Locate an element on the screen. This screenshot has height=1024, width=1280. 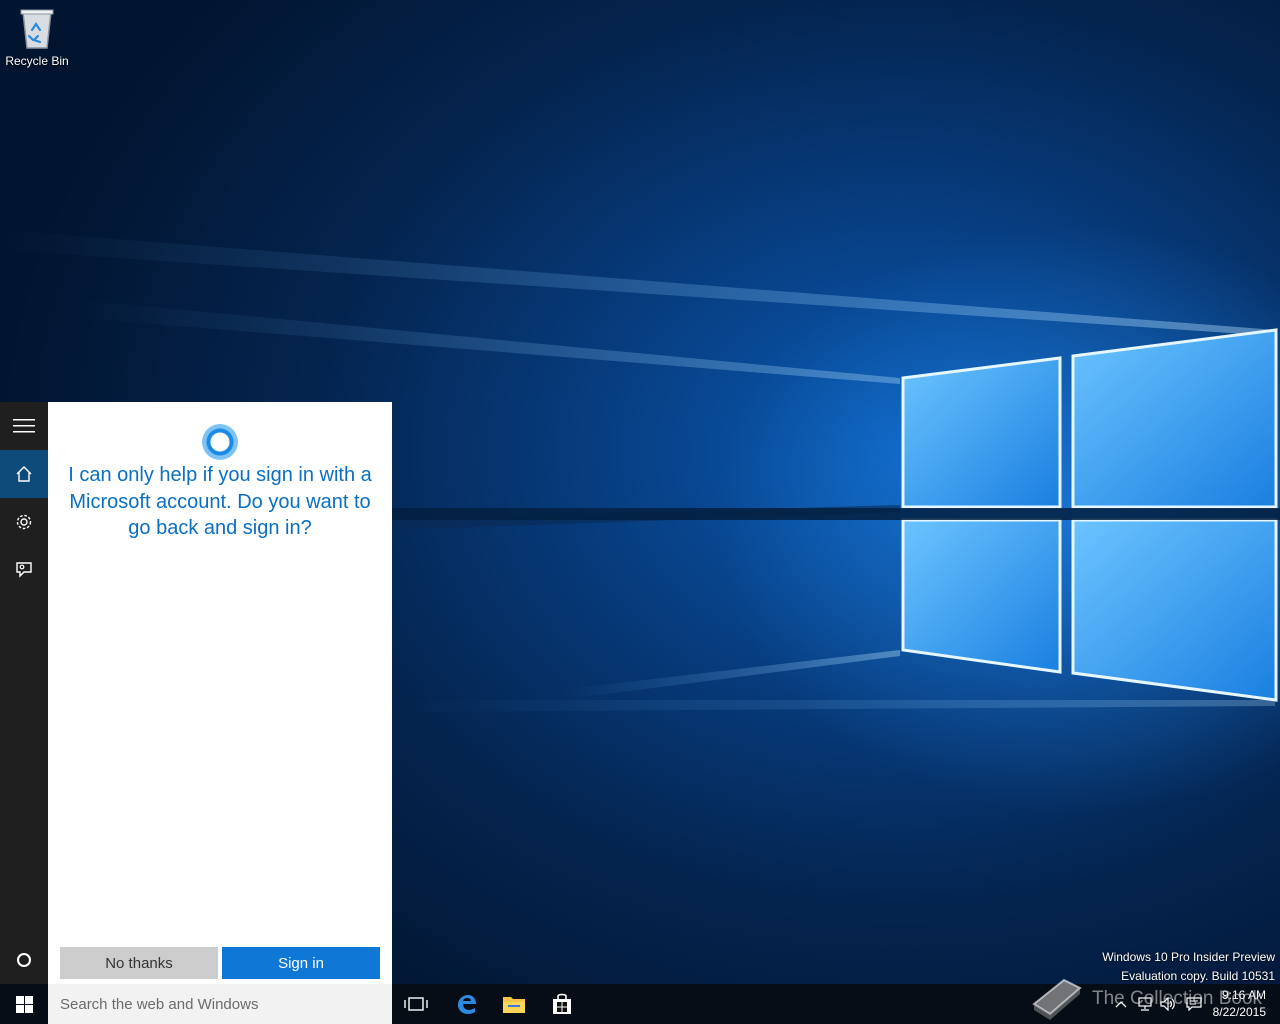
windows-logo-icon is located at coordinates (24, 1004).